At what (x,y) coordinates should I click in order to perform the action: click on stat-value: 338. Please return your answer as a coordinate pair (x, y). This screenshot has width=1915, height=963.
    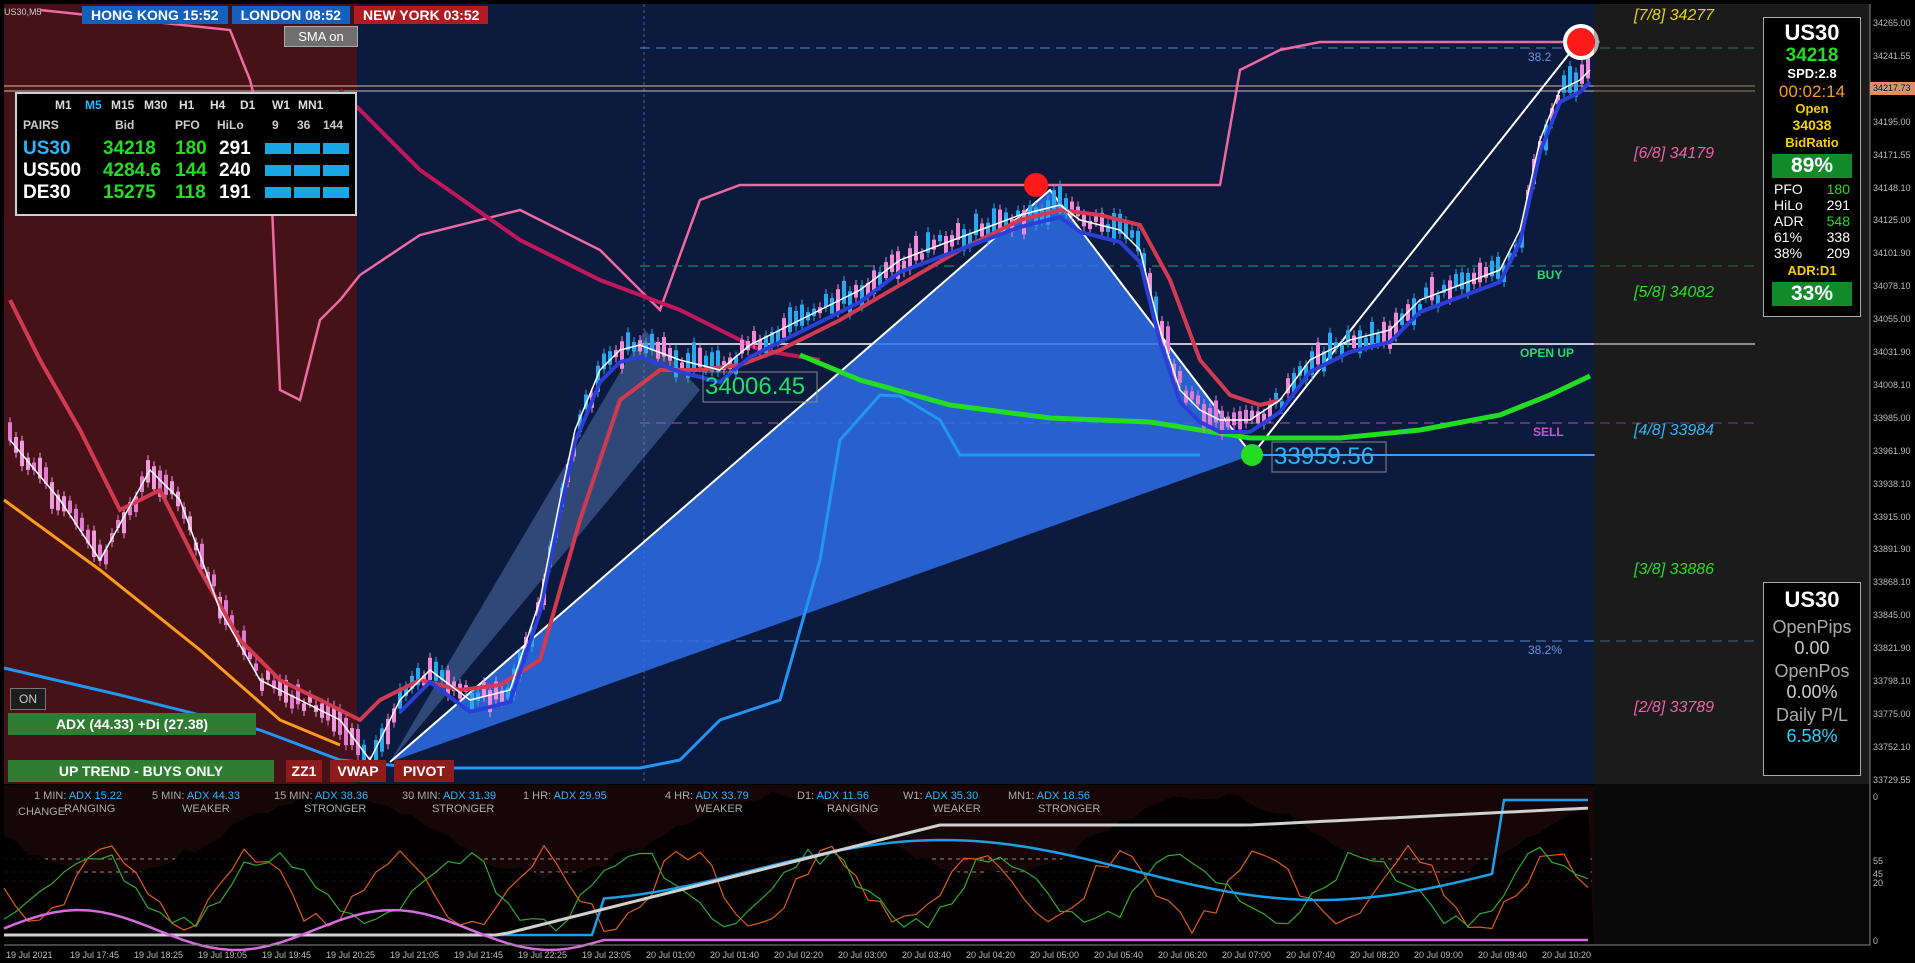
    Looking at the image, I should click on (1838, 237).